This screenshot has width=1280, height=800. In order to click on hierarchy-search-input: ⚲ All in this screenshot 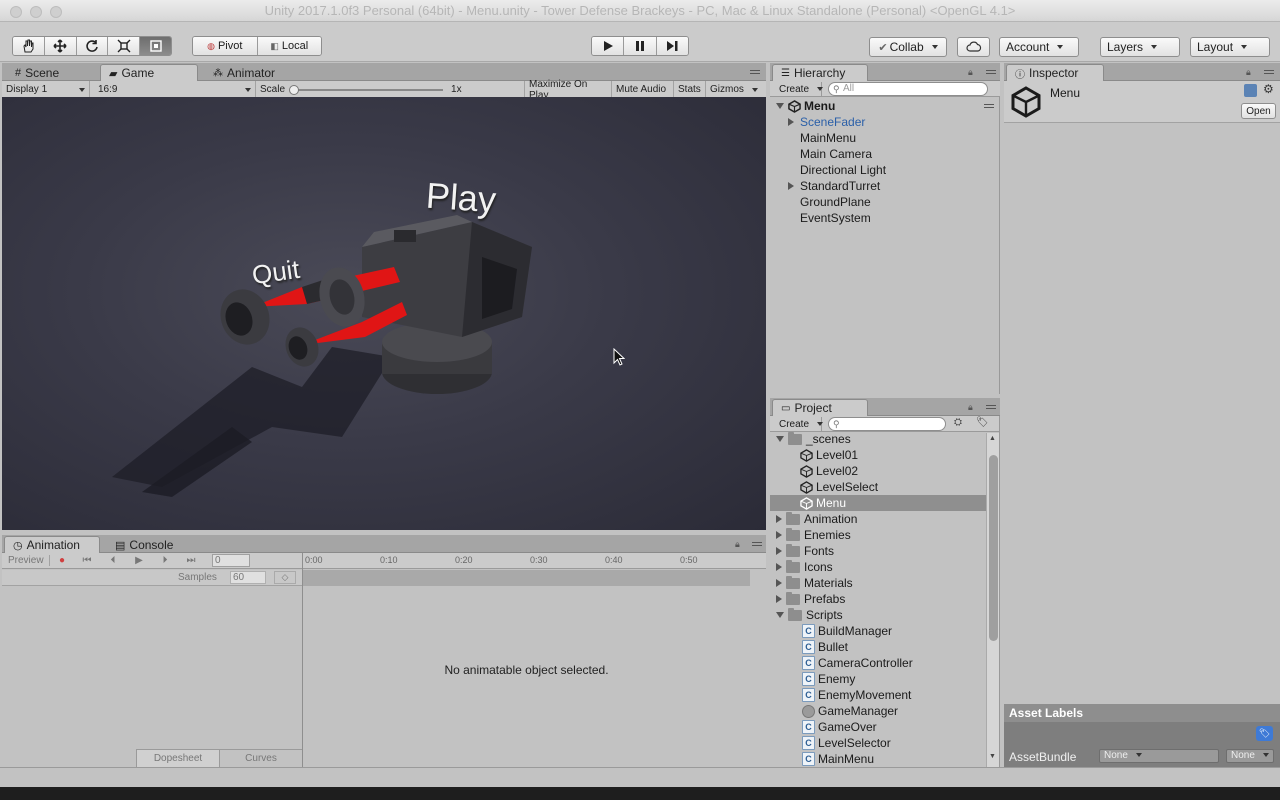, I will do `click(908, 89)`.